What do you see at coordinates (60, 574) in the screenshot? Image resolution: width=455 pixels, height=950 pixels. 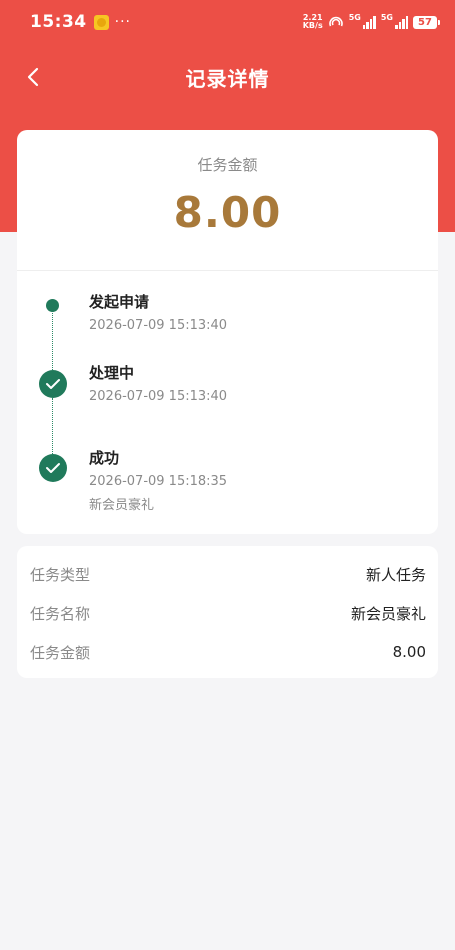 I see `detail-label: 任务类型` at bounding box center [60, 574].